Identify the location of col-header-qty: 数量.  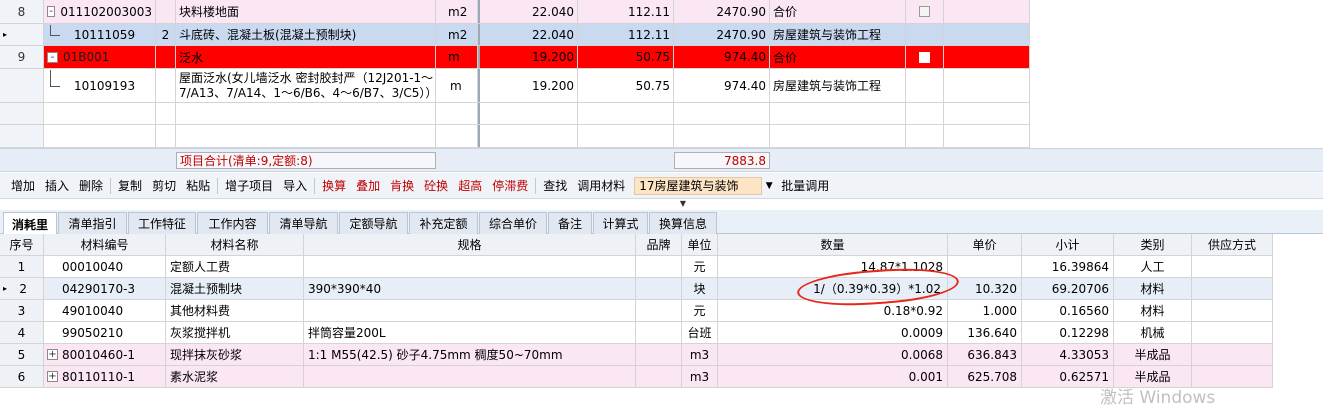
(833, 244).